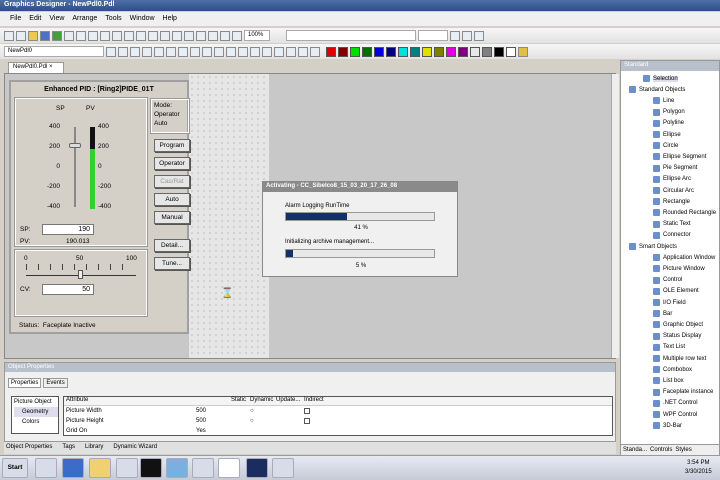  Describe the element at coordinates (684, 258) in the screenshot. I see `palette-item: Application Window` at that location.